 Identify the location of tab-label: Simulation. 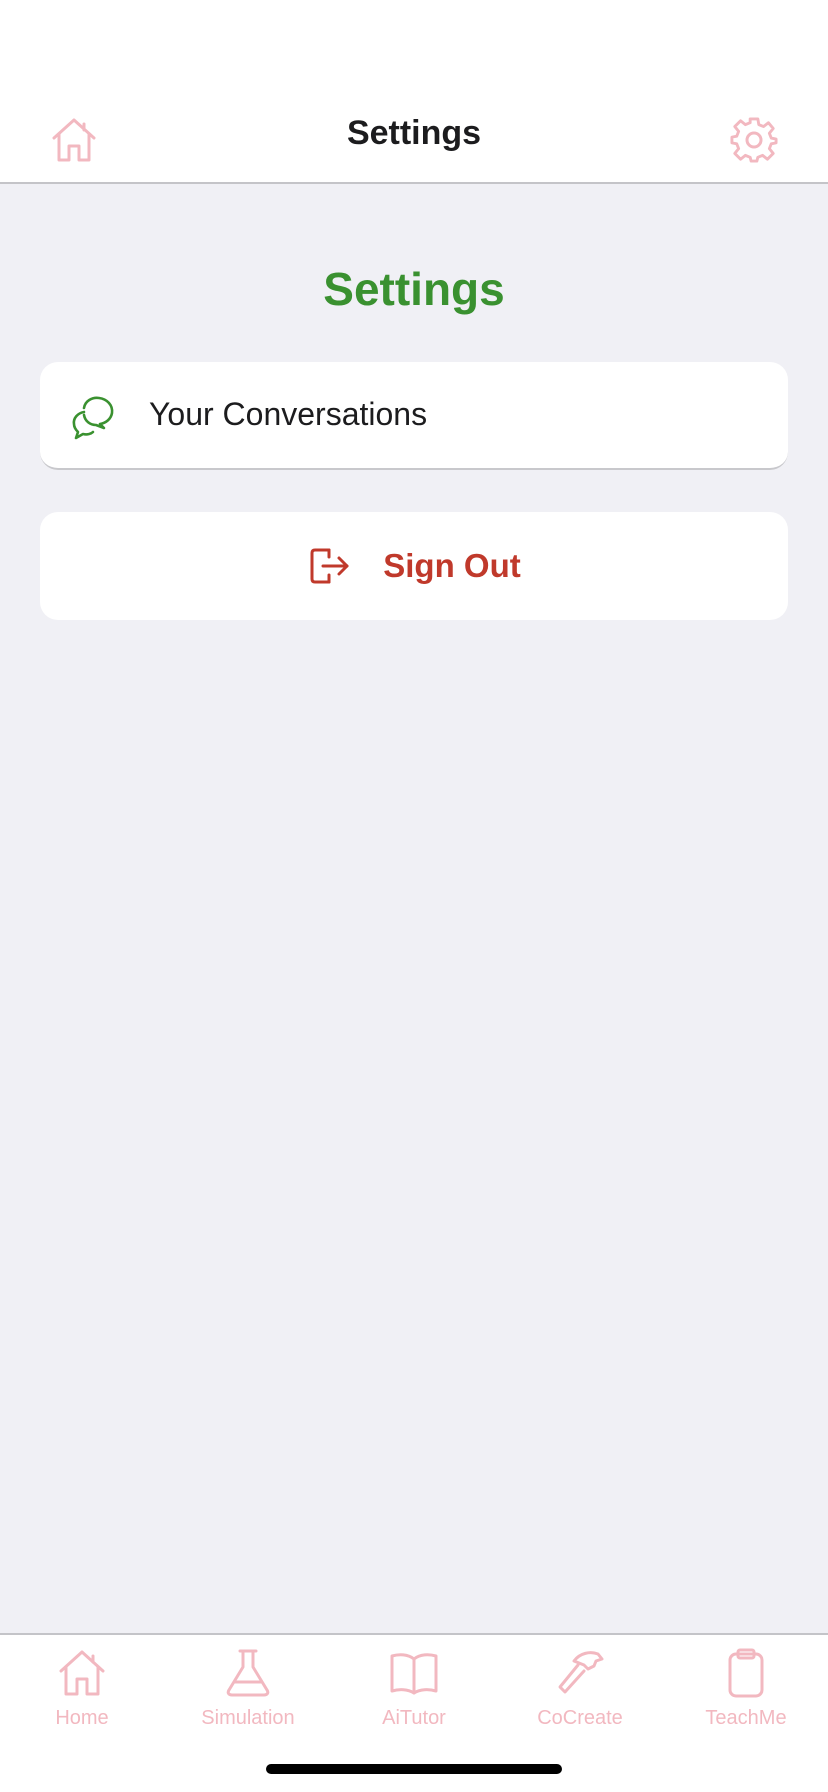
(248, 1718).